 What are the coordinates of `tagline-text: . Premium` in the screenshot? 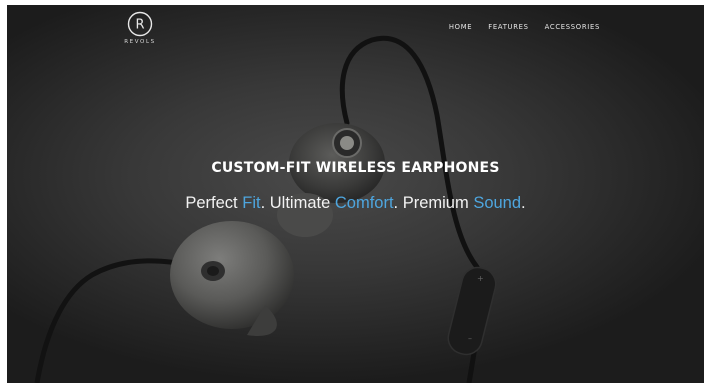 It's located at (433, 203).